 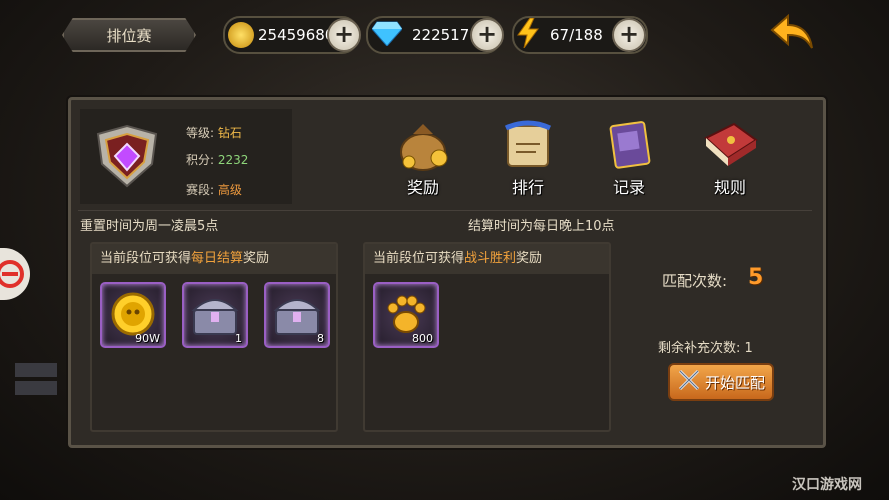 I want to click on match-count-label: 匹配次数:, so click(x=695, y=281).